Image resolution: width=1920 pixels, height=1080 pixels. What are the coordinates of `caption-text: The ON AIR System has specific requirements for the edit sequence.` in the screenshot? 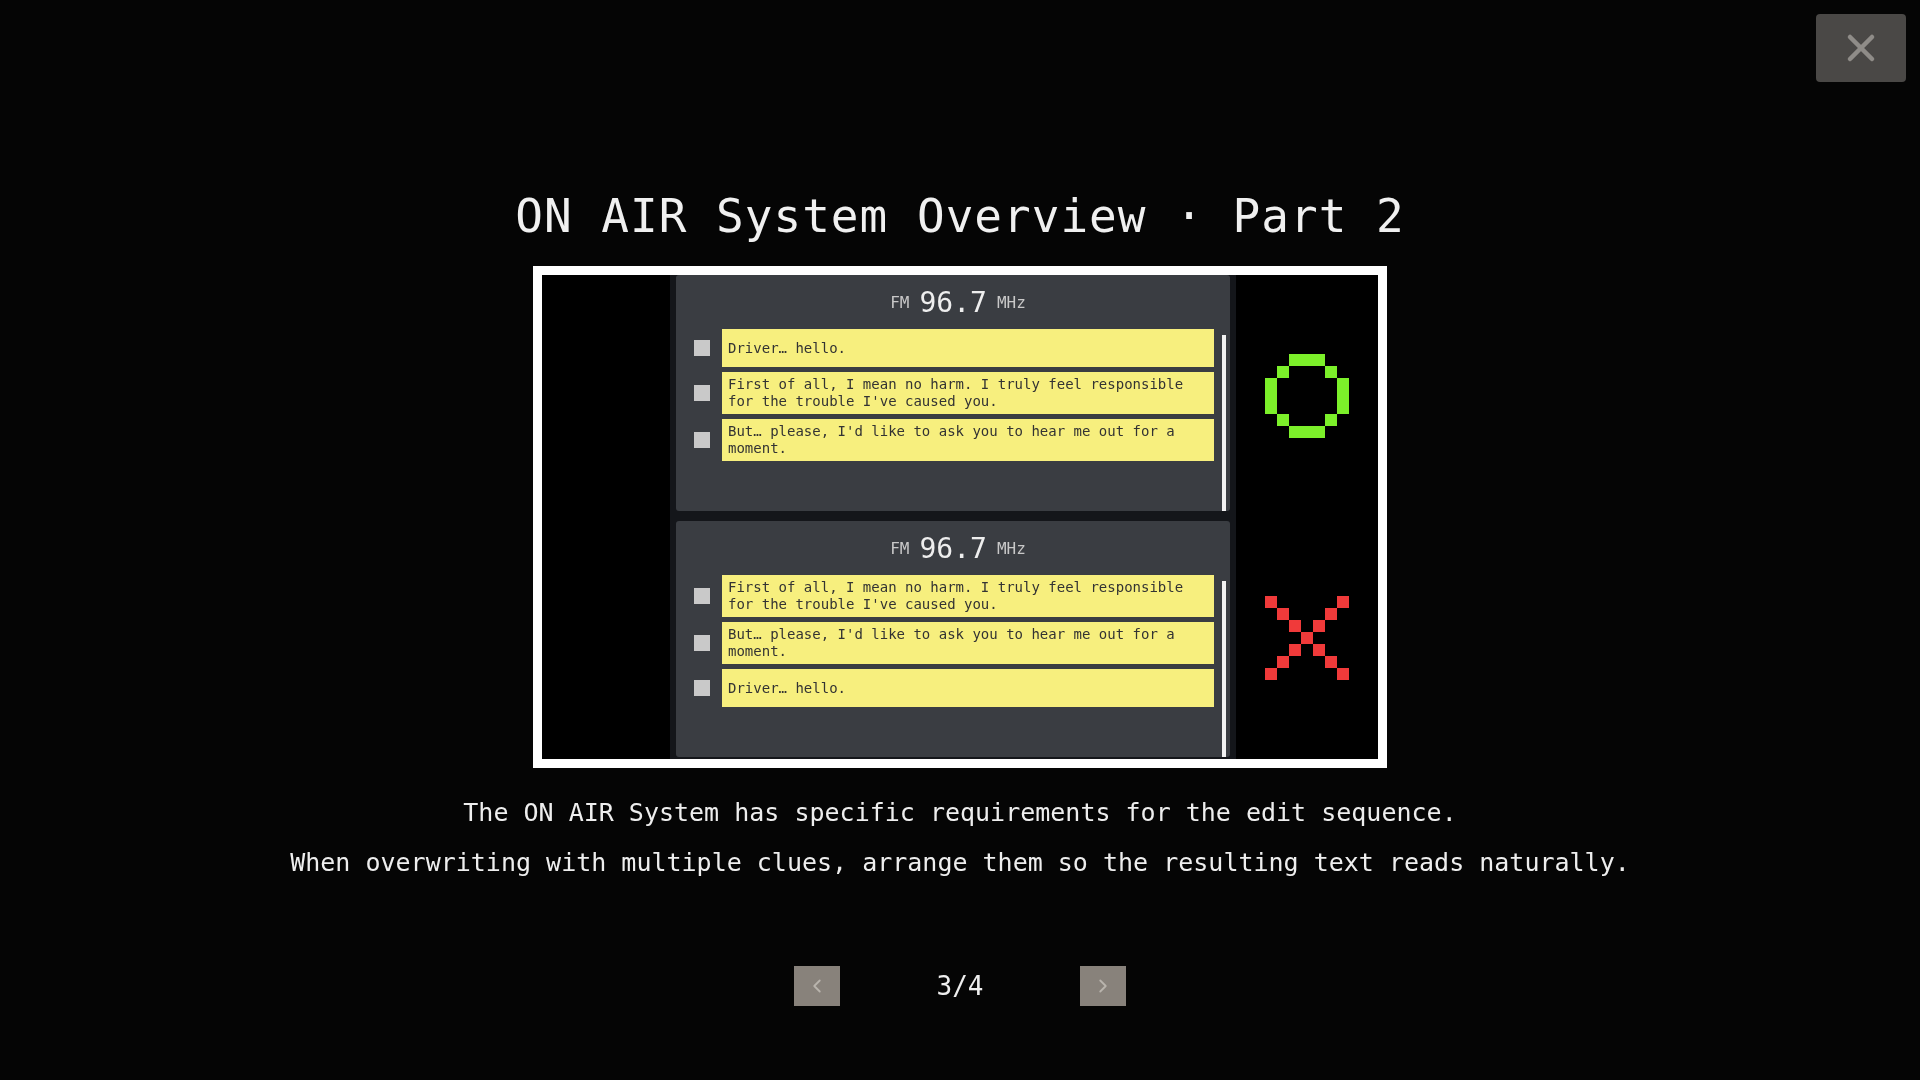 It's located at (960, 813).